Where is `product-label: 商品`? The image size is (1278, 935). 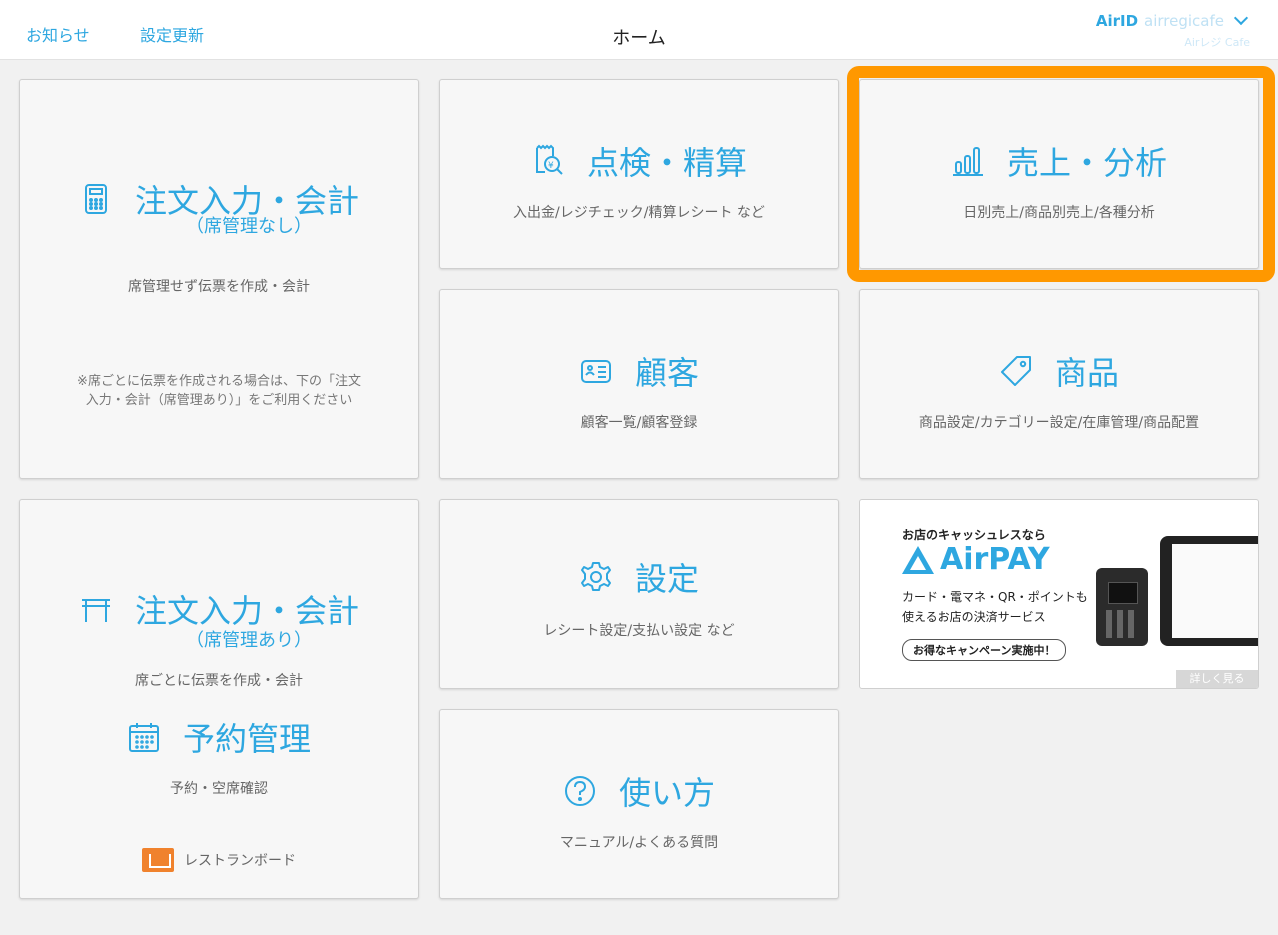
product-label: 商品 is located at coordinates (1086, 373).